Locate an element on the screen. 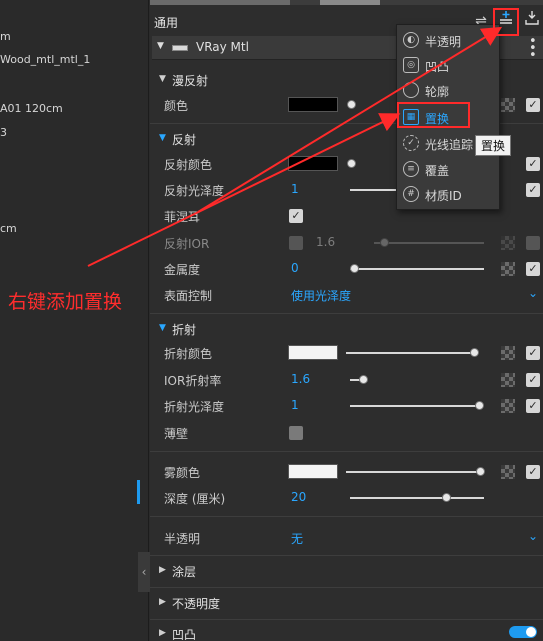 This screenshot has height=641, width=543. bump-icon: ◎ is located at coordinates (411, 65).